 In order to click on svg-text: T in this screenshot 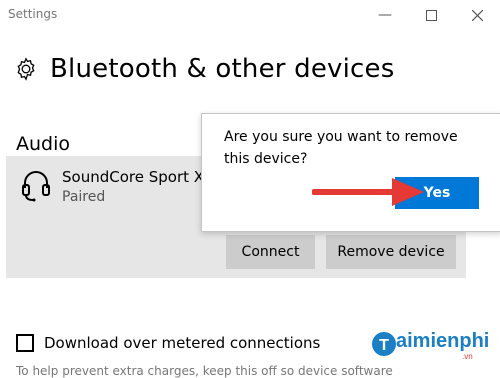, I will do `click(384, 345)`.